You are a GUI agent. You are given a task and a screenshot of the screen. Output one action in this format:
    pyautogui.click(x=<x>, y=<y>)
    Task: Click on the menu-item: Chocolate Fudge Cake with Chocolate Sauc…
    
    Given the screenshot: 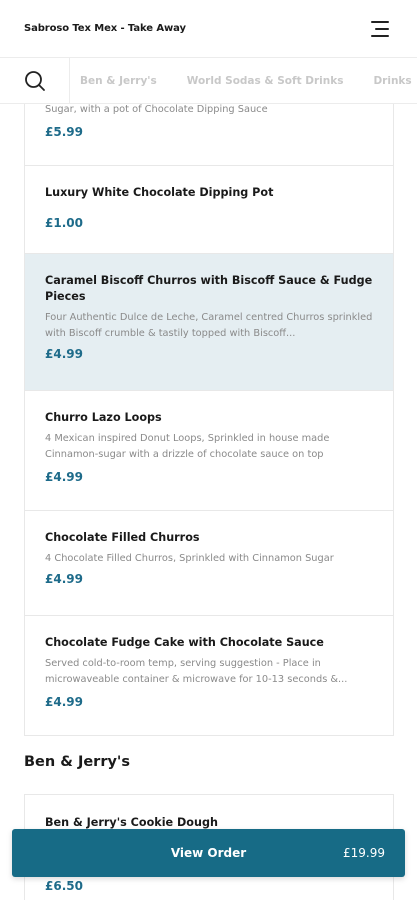 What is the action you would take?
    pyautogui.click(x=209, y=676)
    